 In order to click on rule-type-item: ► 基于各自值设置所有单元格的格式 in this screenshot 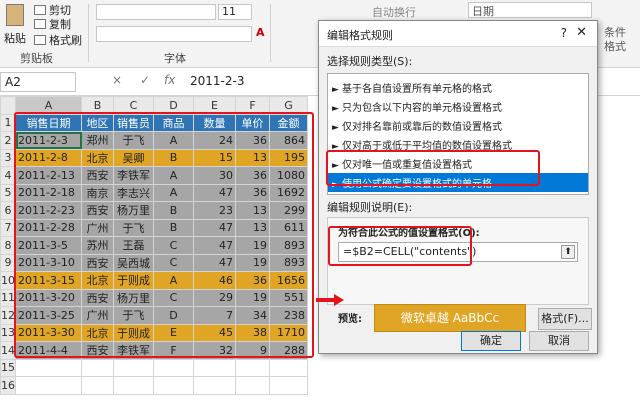, I will do `click(458, 87)`.